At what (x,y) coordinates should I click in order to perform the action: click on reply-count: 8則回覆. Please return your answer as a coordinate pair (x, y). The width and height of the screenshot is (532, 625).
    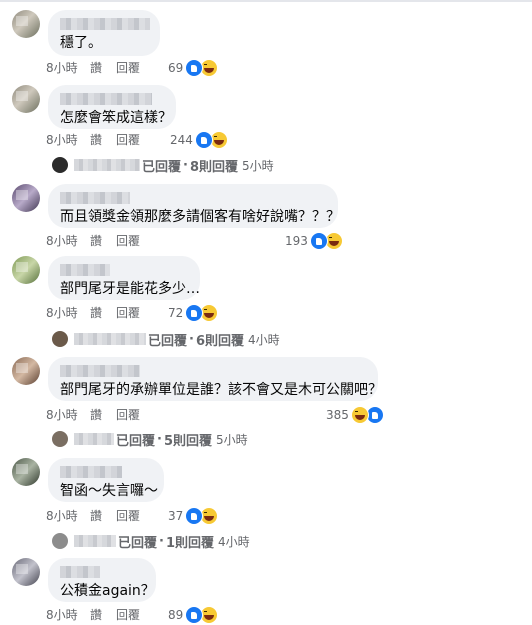
    Looking at the image, I should click on (214, 167).